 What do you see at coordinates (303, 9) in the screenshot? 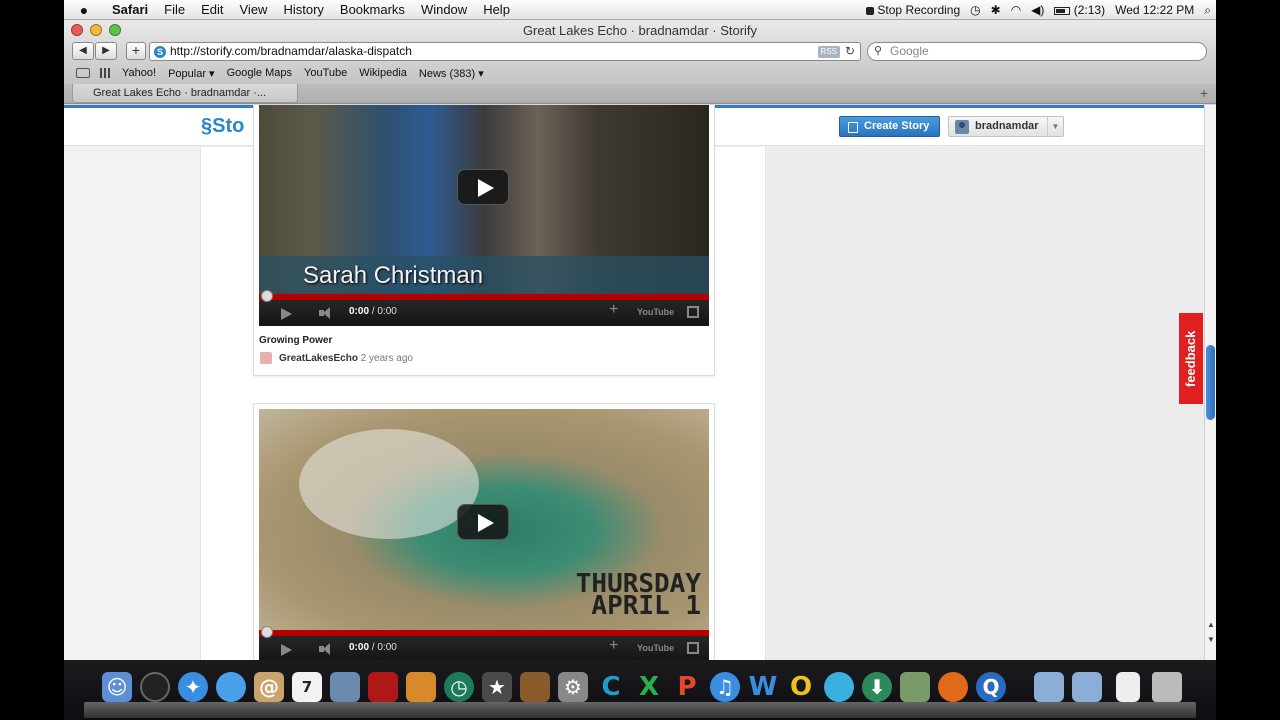
I see `menu-history: History` at bounding box center [303, 9].